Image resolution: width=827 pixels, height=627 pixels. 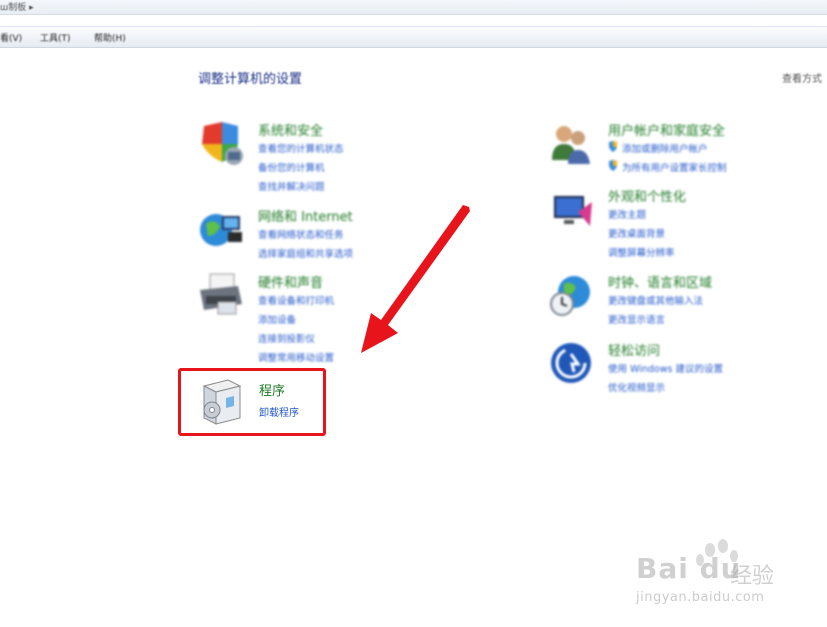 What do you see at coordinates (674, 167) in the screenshot?
I see `category-link: 为所有用户设置家长控制` at bounding box center [674, 167].